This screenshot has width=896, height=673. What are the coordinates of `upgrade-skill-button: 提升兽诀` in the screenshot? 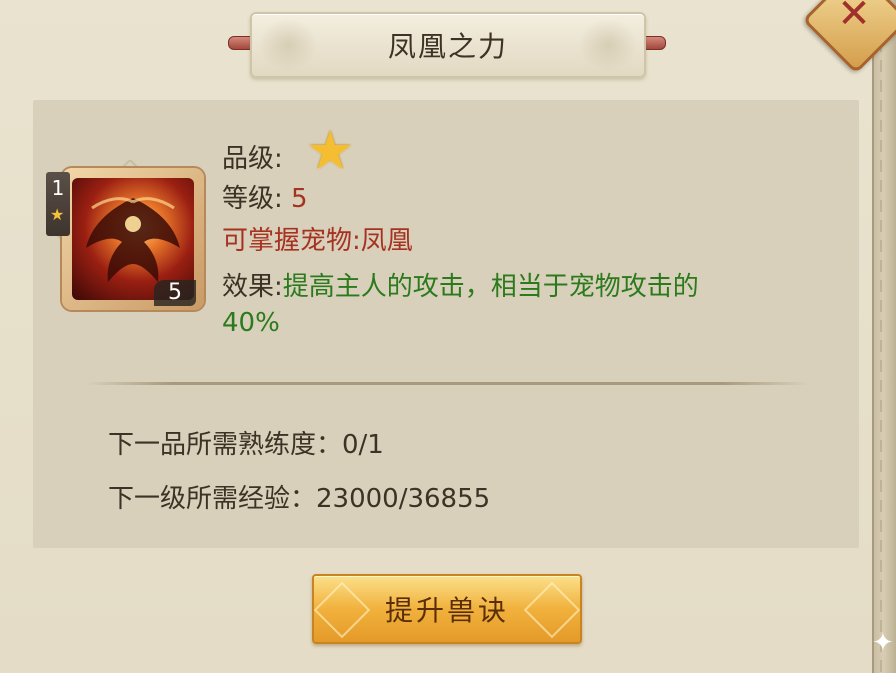 It's located at (447, 609).